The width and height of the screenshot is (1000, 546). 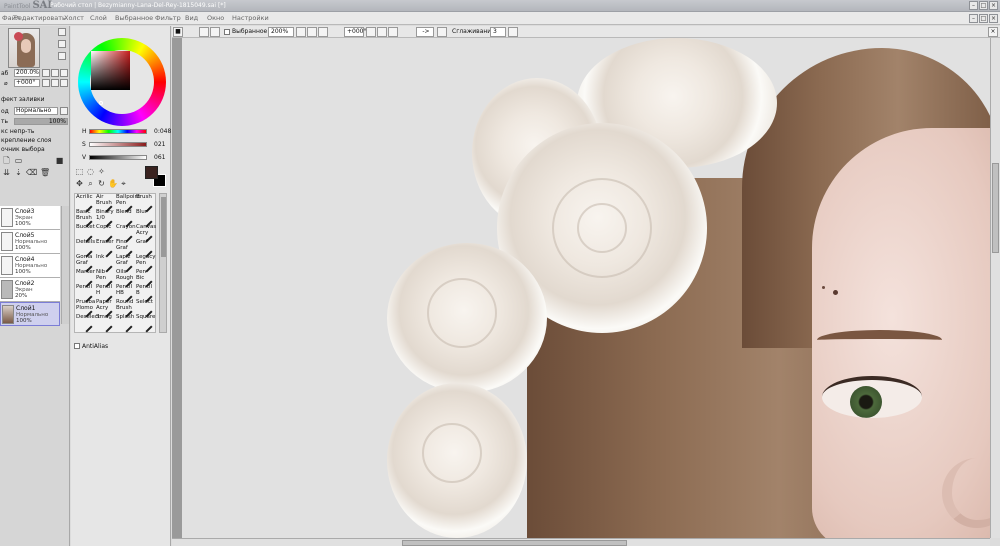 What do you see at coordinates (87, 323) in the screenshot?
I see `tool-deselect: Deselect` at bounding box center [87, 323].